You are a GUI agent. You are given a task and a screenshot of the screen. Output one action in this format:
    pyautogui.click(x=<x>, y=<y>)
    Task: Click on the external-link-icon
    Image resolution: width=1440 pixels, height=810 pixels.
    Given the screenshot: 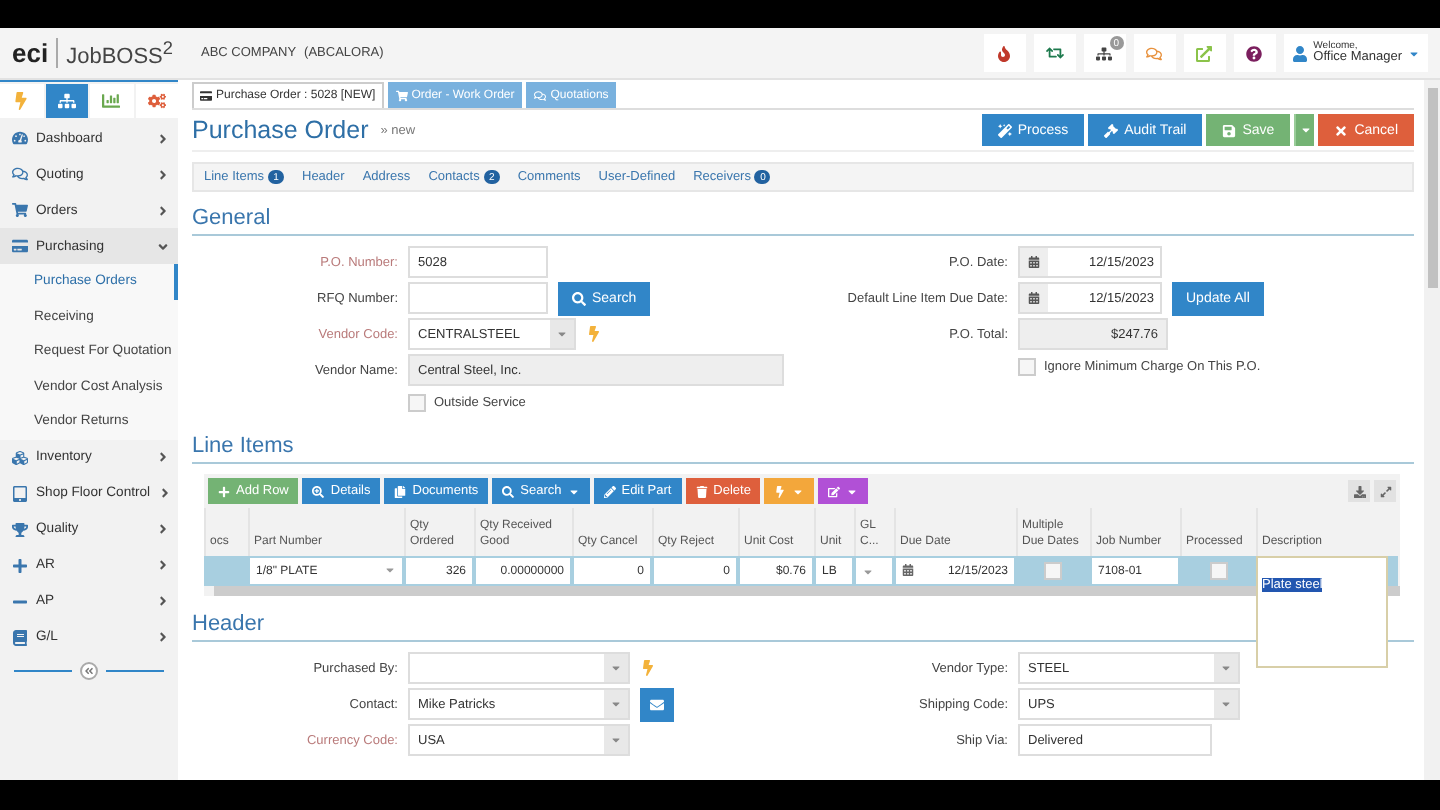 What is the action you would take?
    pyautogui.click(x=1204, y=53)
    